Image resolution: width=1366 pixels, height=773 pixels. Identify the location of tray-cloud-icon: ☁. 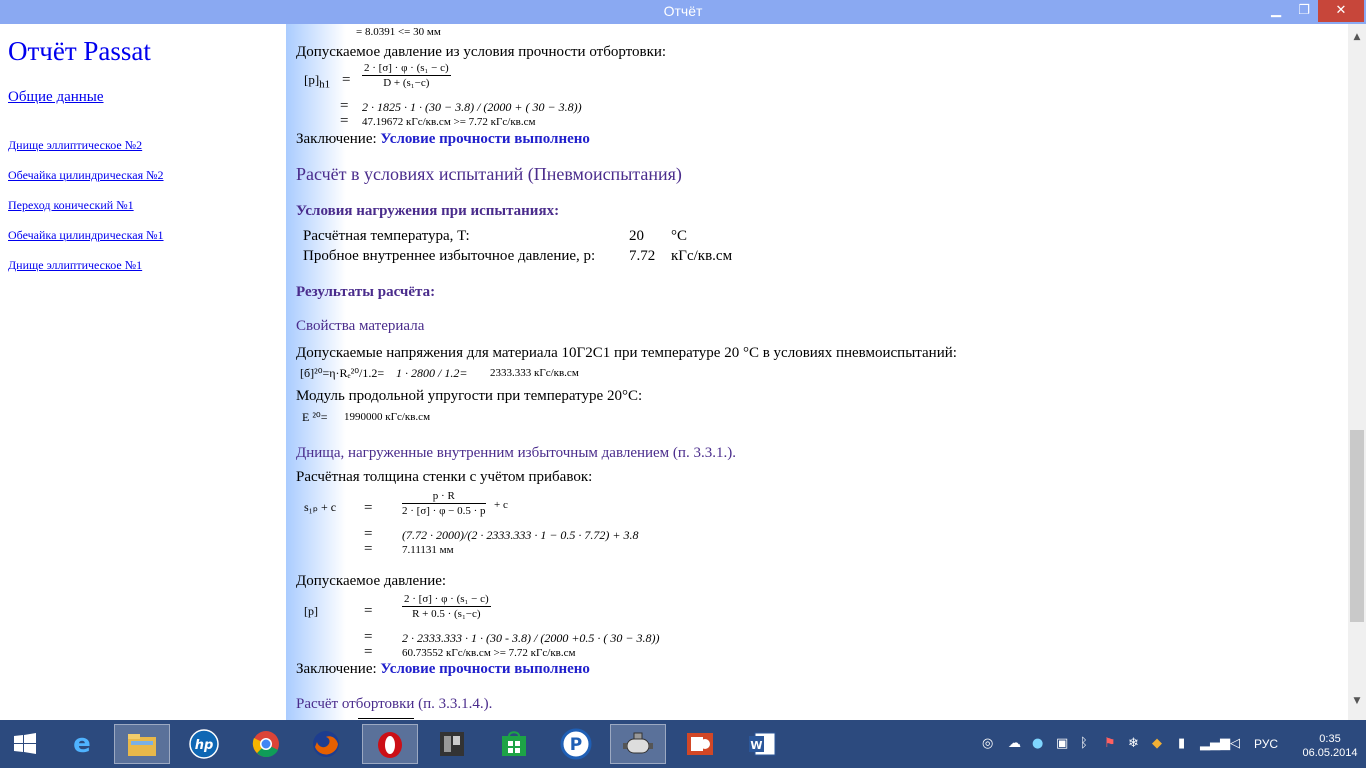
(1014, 744).